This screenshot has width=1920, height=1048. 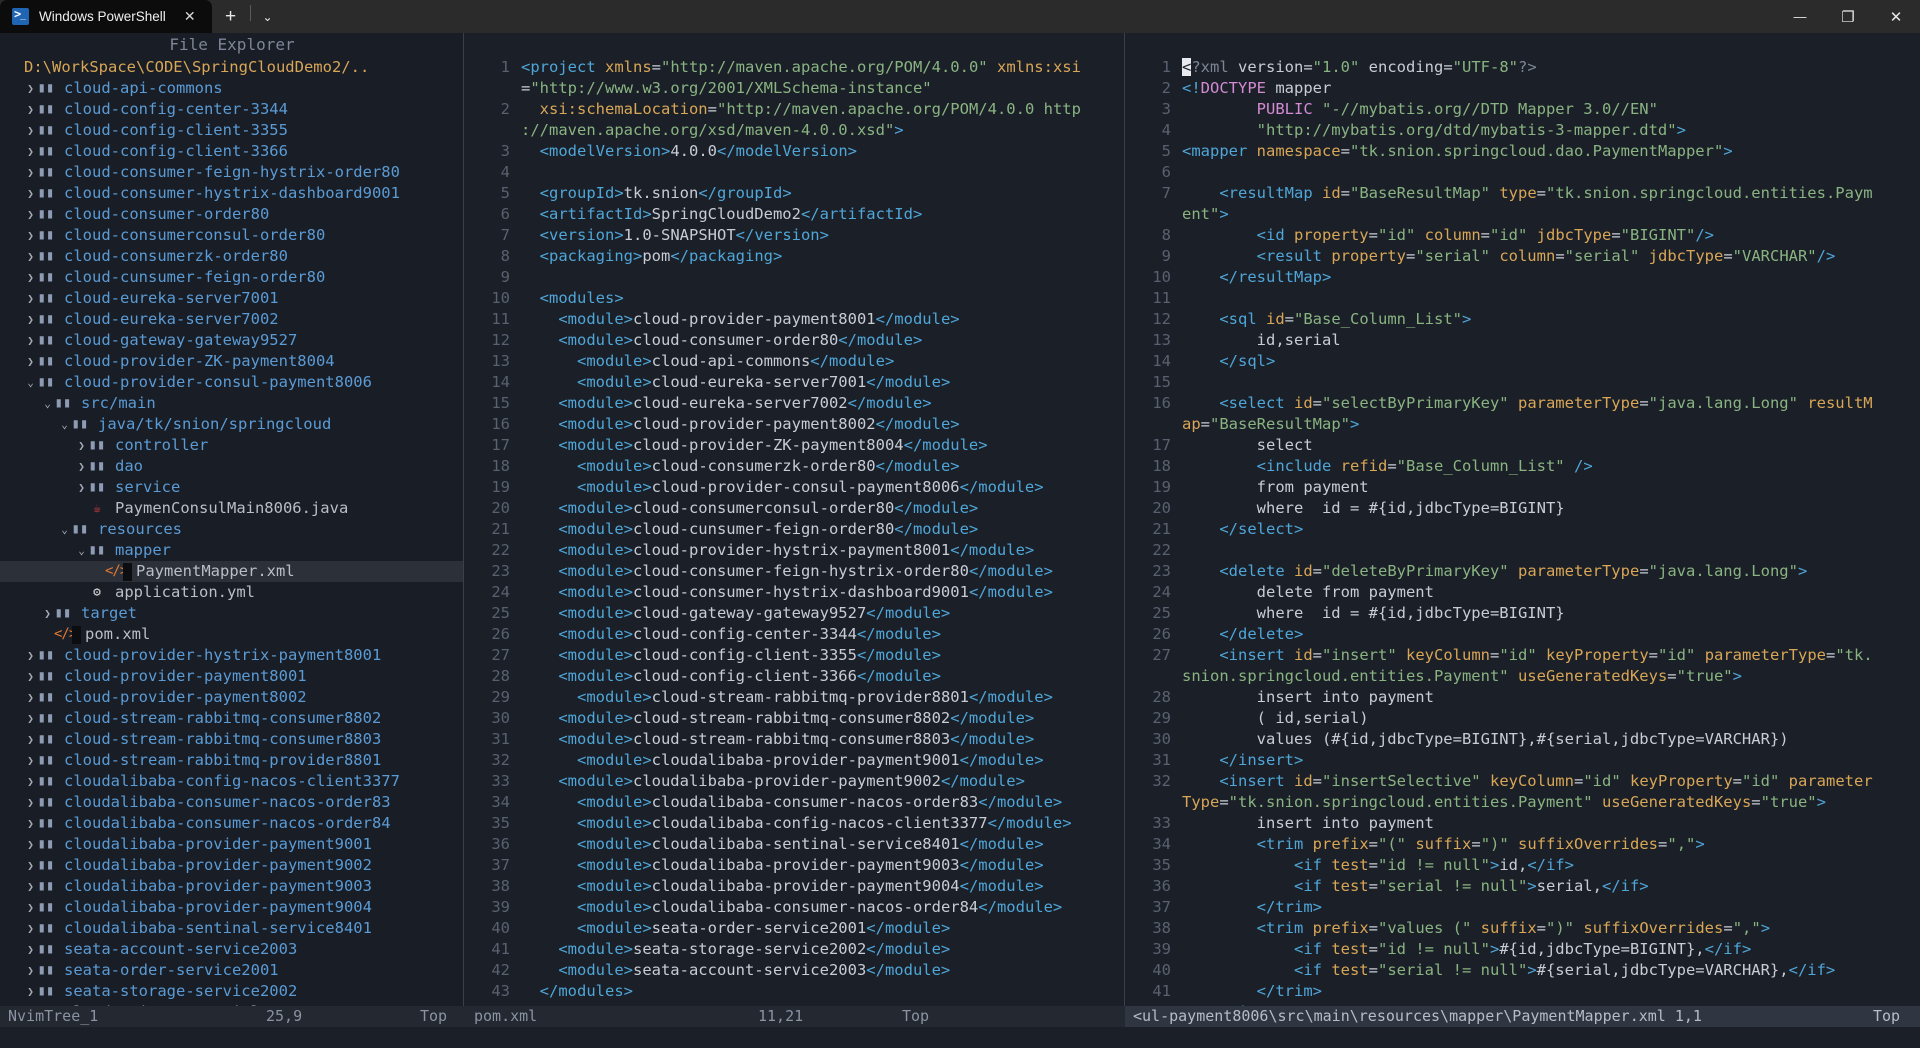 What do you see at coordinates (232, 865) in the screenshot?
I see `tree-item-cloudalibaba-provider-payment9002: ❯ ▮▮ cloudalibaba-provider-payment9002` at bounding box center [232, 865].